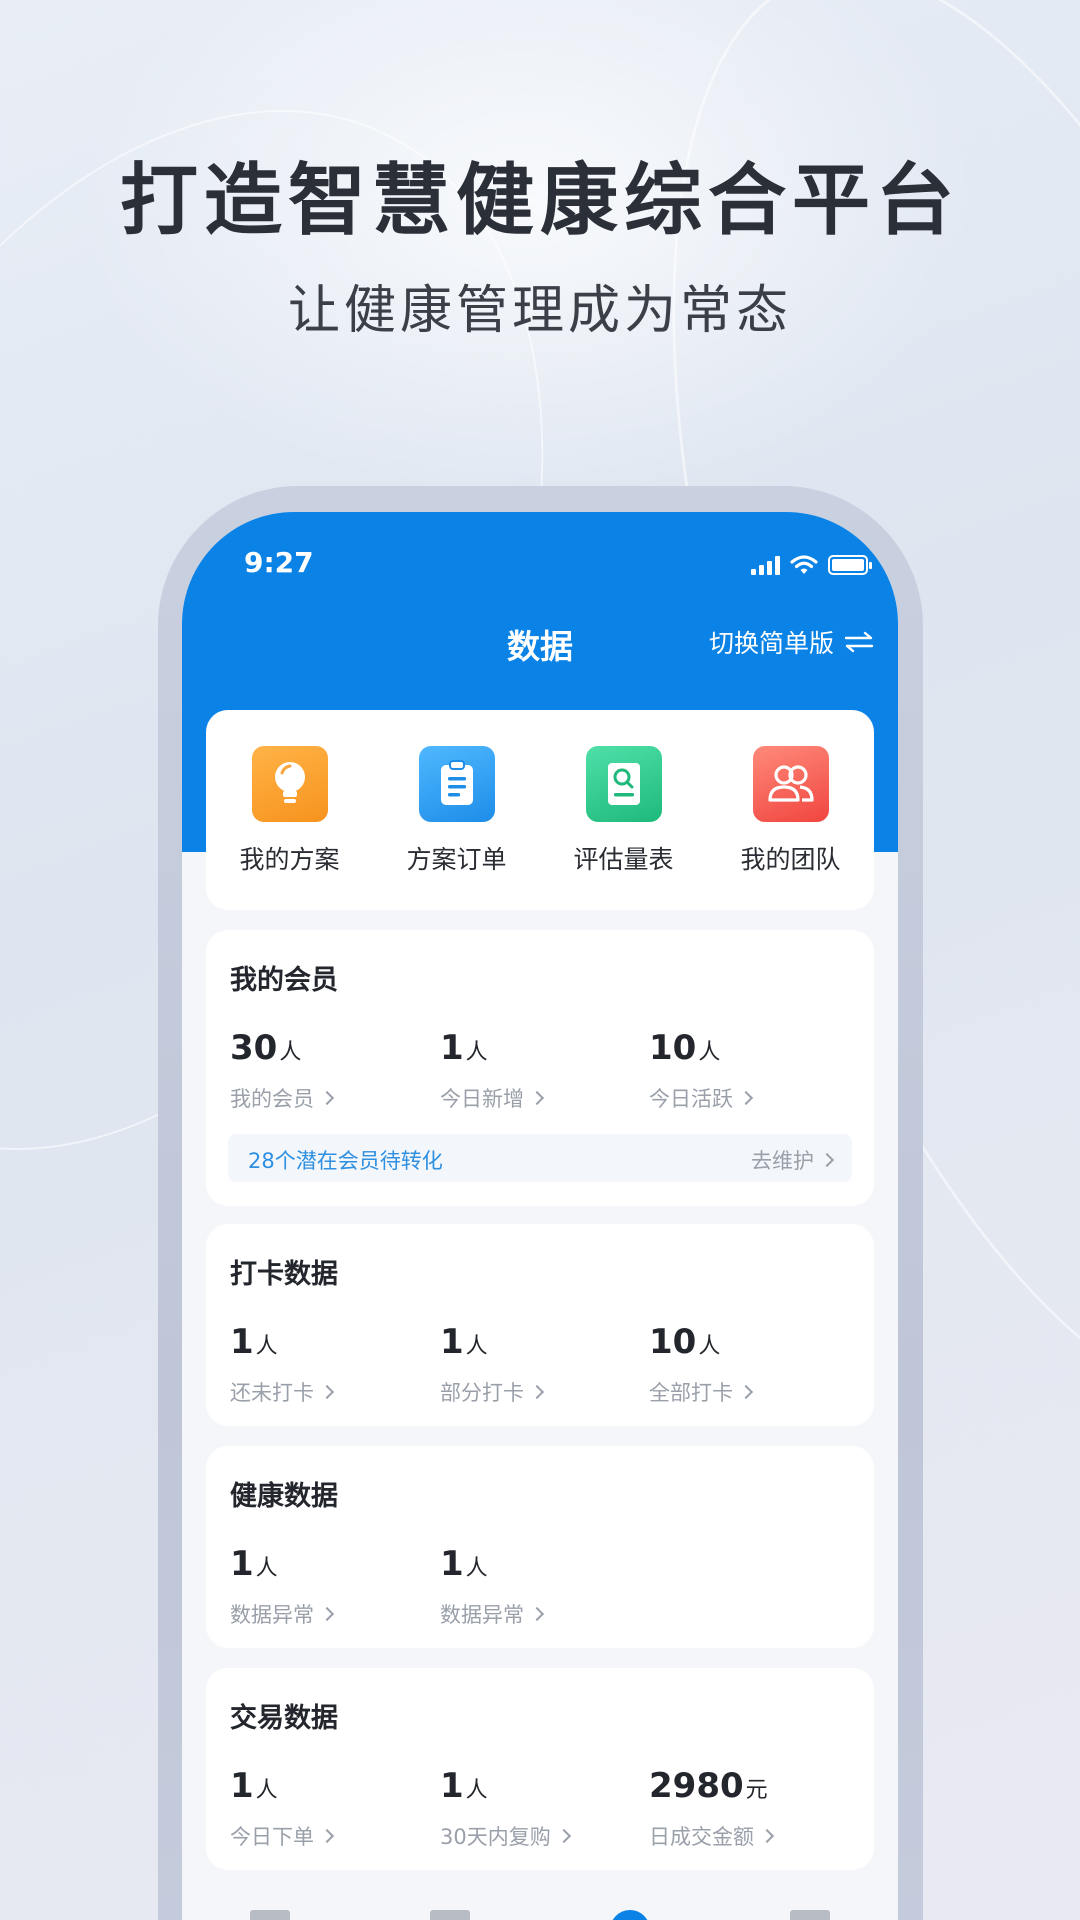 This screenshot has height=1920, width=1080. I want to click on quick-action-label: 我的团队, so click(790, 859).